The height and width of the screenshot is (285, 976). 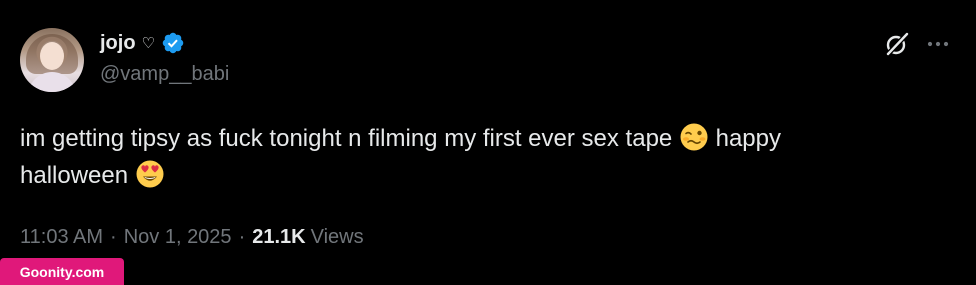 I want to click on more-icon, so click(x=938, y=44).